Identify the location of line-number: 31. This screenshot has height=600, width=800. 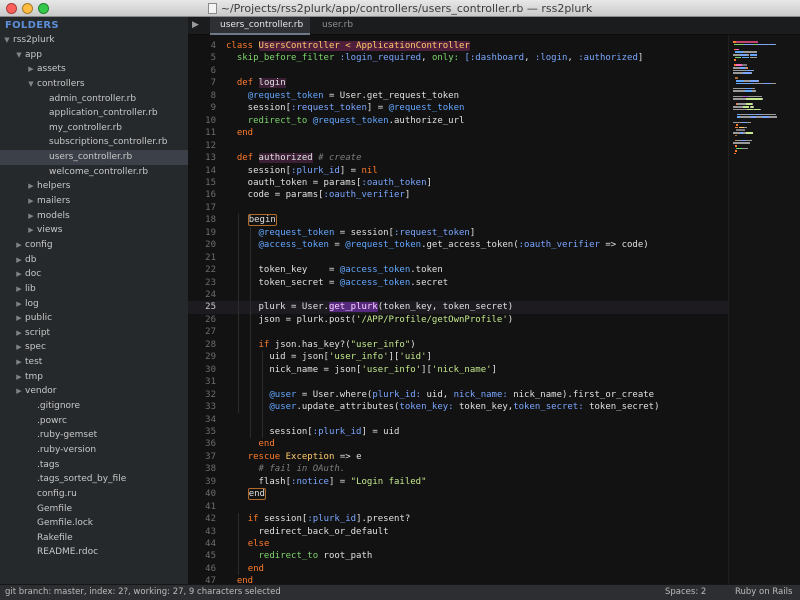
(210, 382).